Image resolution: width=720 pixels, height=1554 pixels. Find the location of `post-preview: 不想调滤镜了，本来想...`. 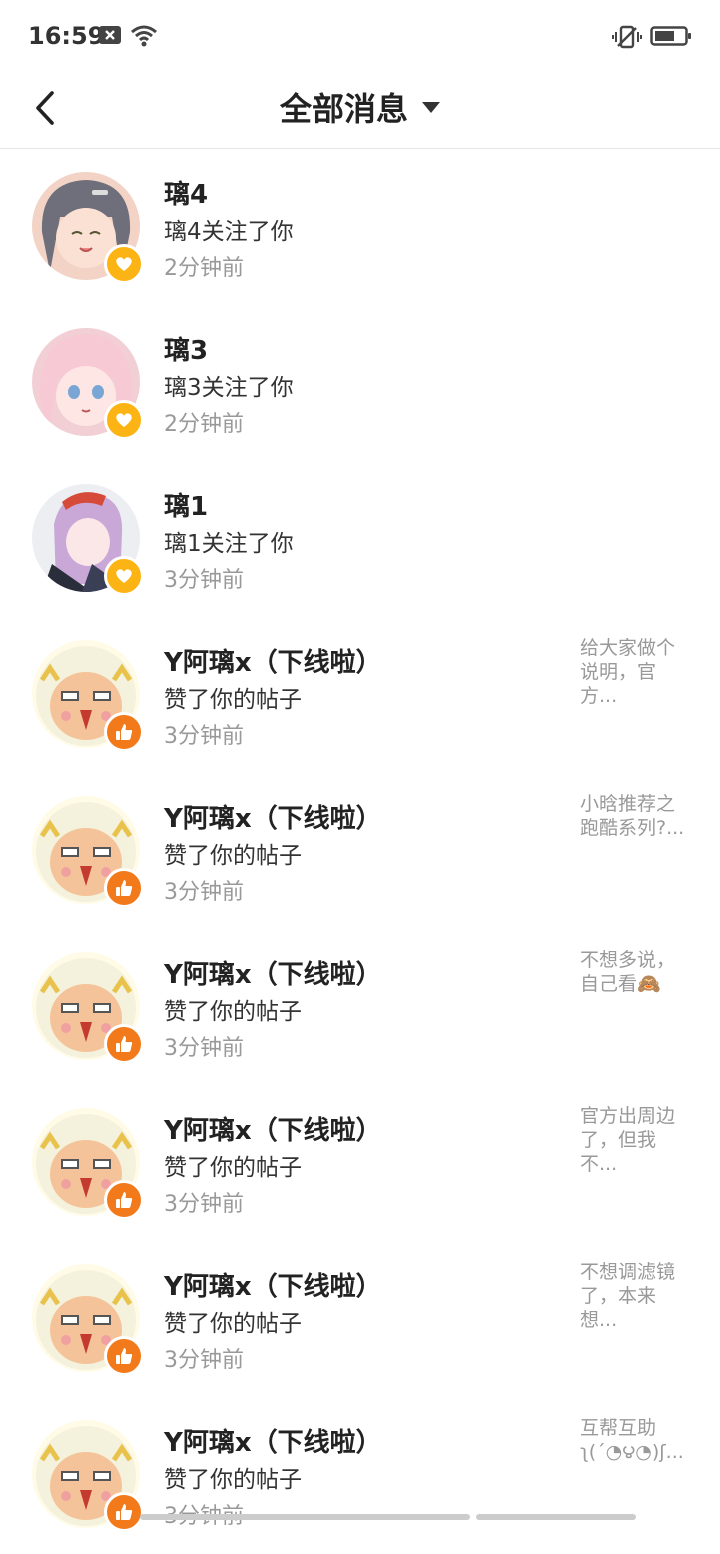

post-preview: 不想调滤镜了，本来想... is located at coordinates (635, 1296).